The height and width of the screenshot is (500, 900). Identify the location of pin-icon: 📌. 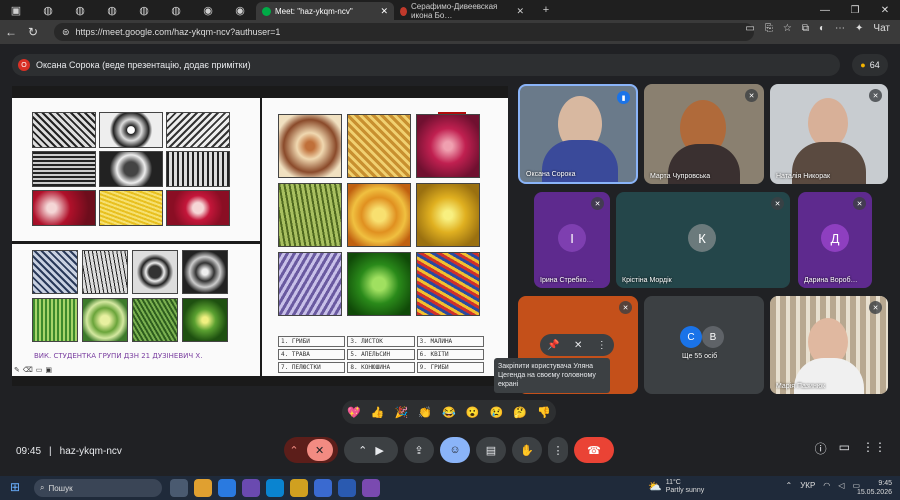
(553, 345).